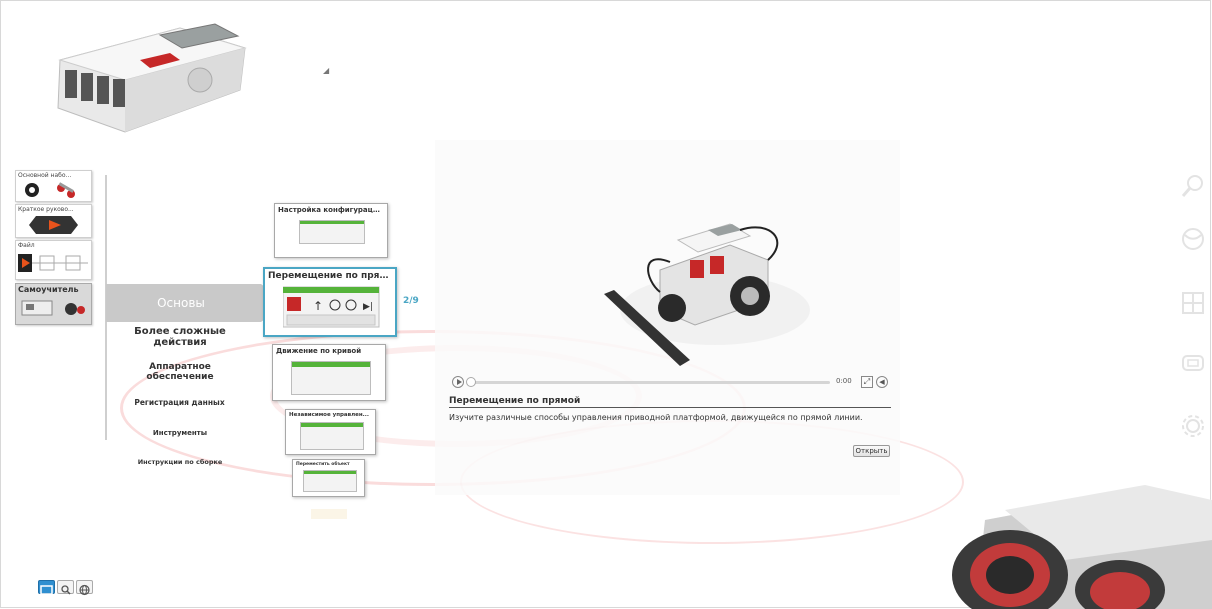  What do you see at coordinates (50, 190) in the screenshot?
I see `gear-parts-icon` at bounding box center [50, 190].